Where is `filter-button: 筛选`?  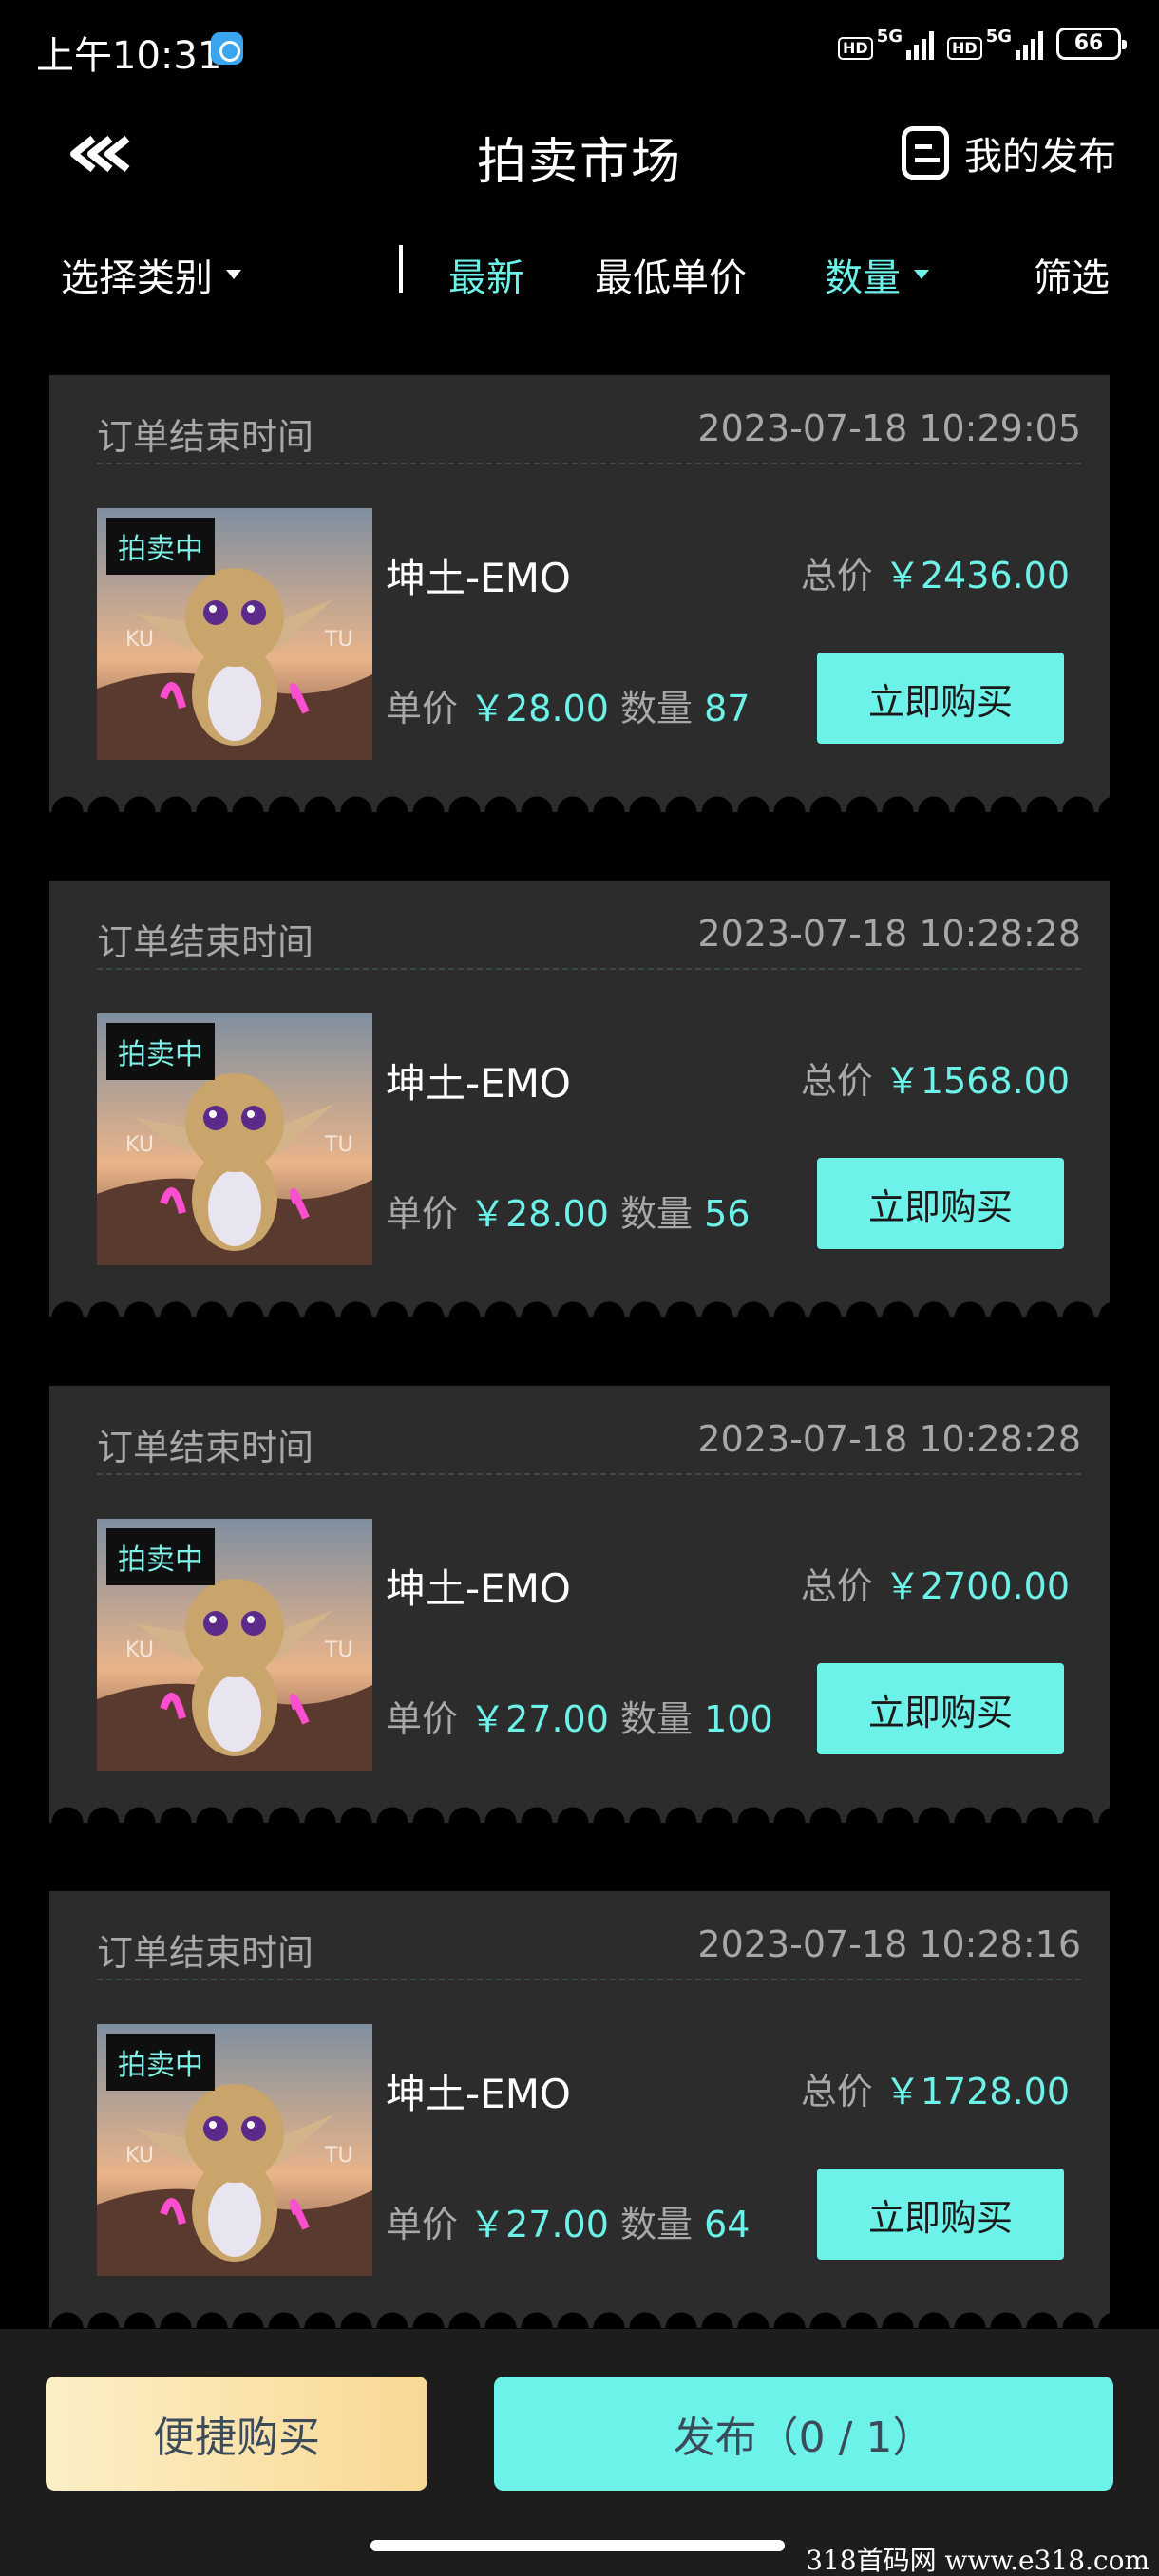 filter-button: 筛选 is located at coordinates (1072, 274).